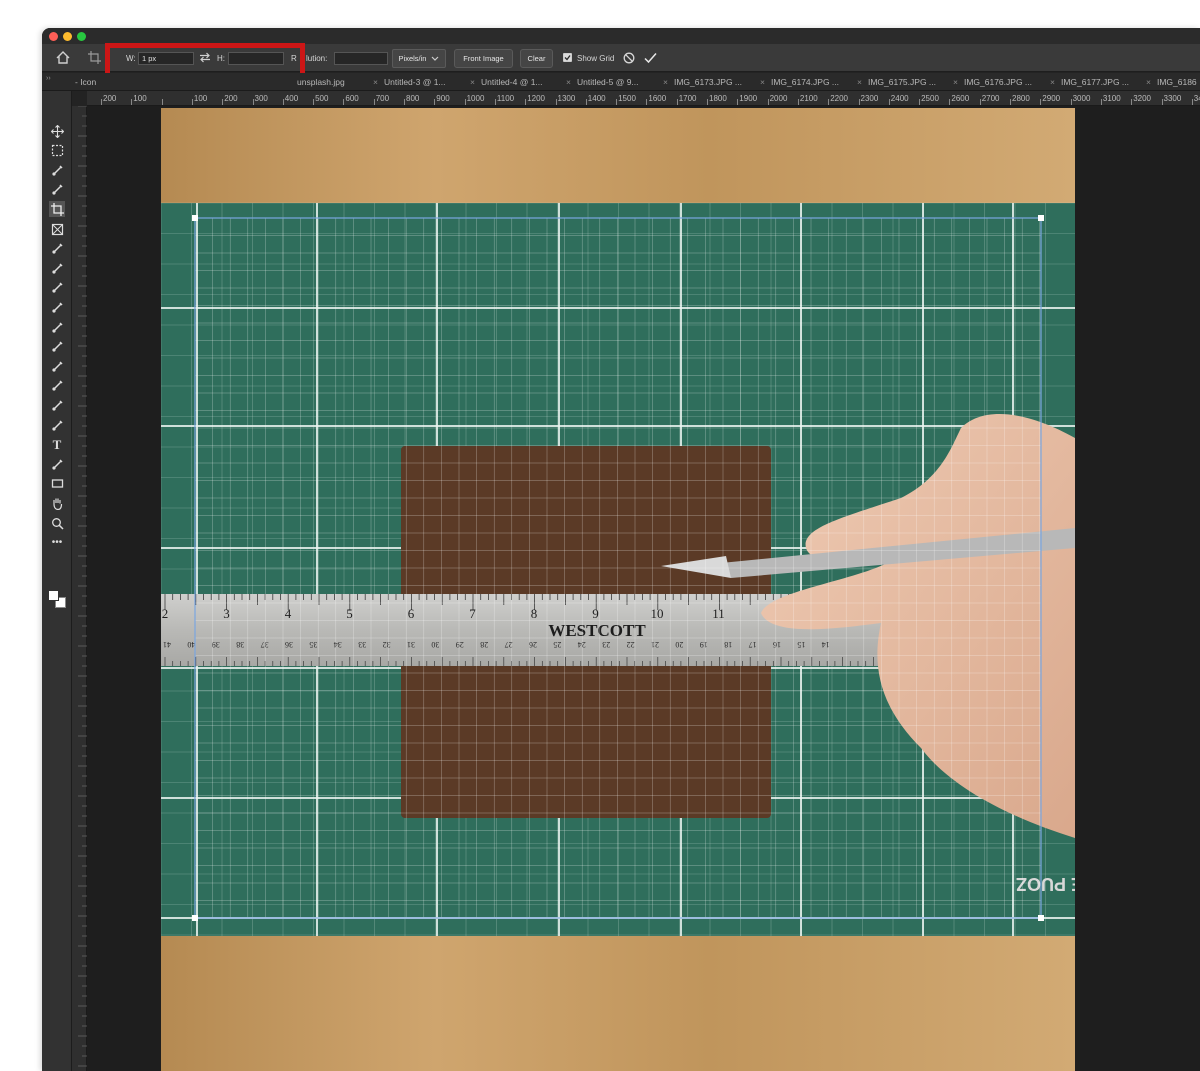 The width and height of the screenshot is (1200, 1071). What do you see at coordinates (655, 644) in the screenshot?
I see `ruler-number: 21` at bounding box center [655, 644].